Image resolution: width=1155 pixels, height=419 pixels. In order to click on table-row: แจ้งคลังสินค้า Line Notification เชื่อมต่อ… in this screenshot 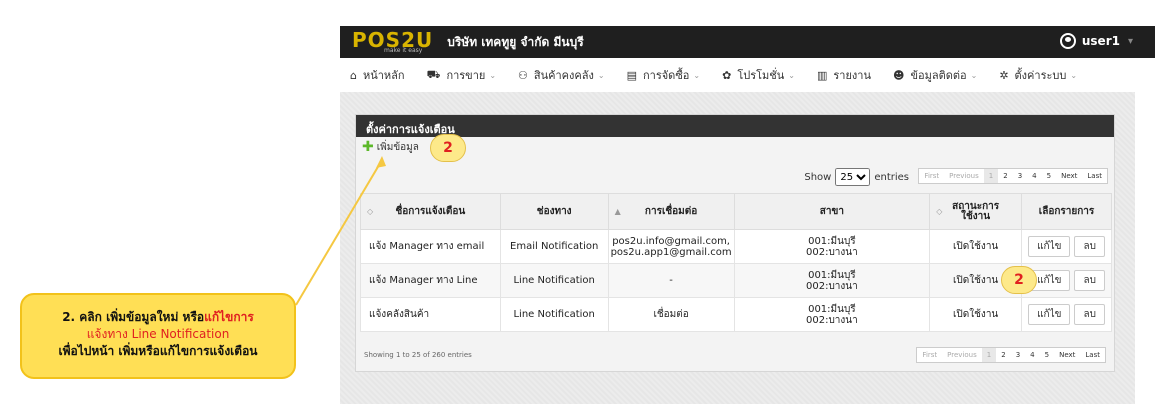, I will do `click(736, 314)`.